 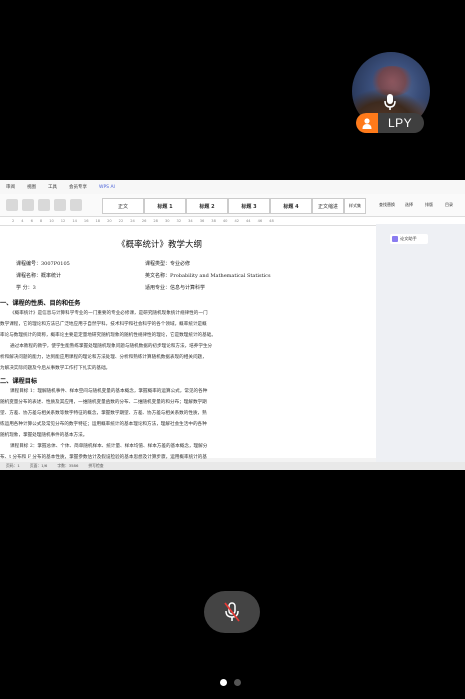 I want to click on ruler-tick: 34, so click(x=190, y=221).